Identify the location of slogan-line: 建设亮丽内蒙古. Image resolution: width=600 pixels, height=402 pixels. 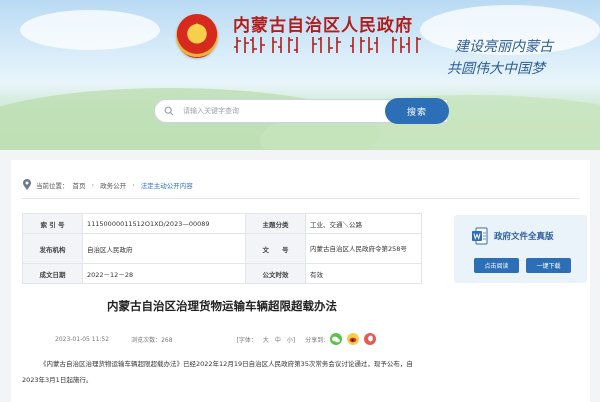
(504, 47).